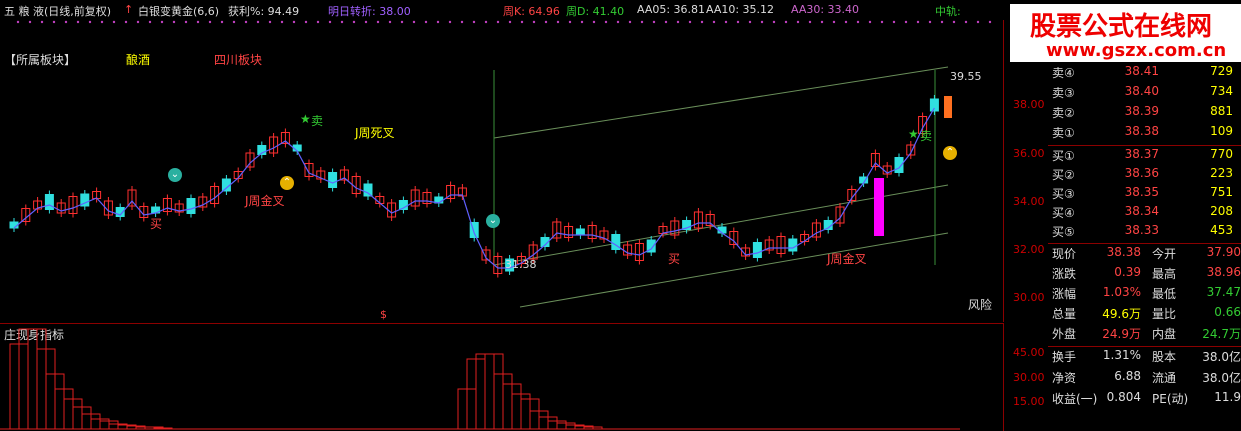  I want to click on sector-tag-sichuan: 四川板块, so click(238, 59).